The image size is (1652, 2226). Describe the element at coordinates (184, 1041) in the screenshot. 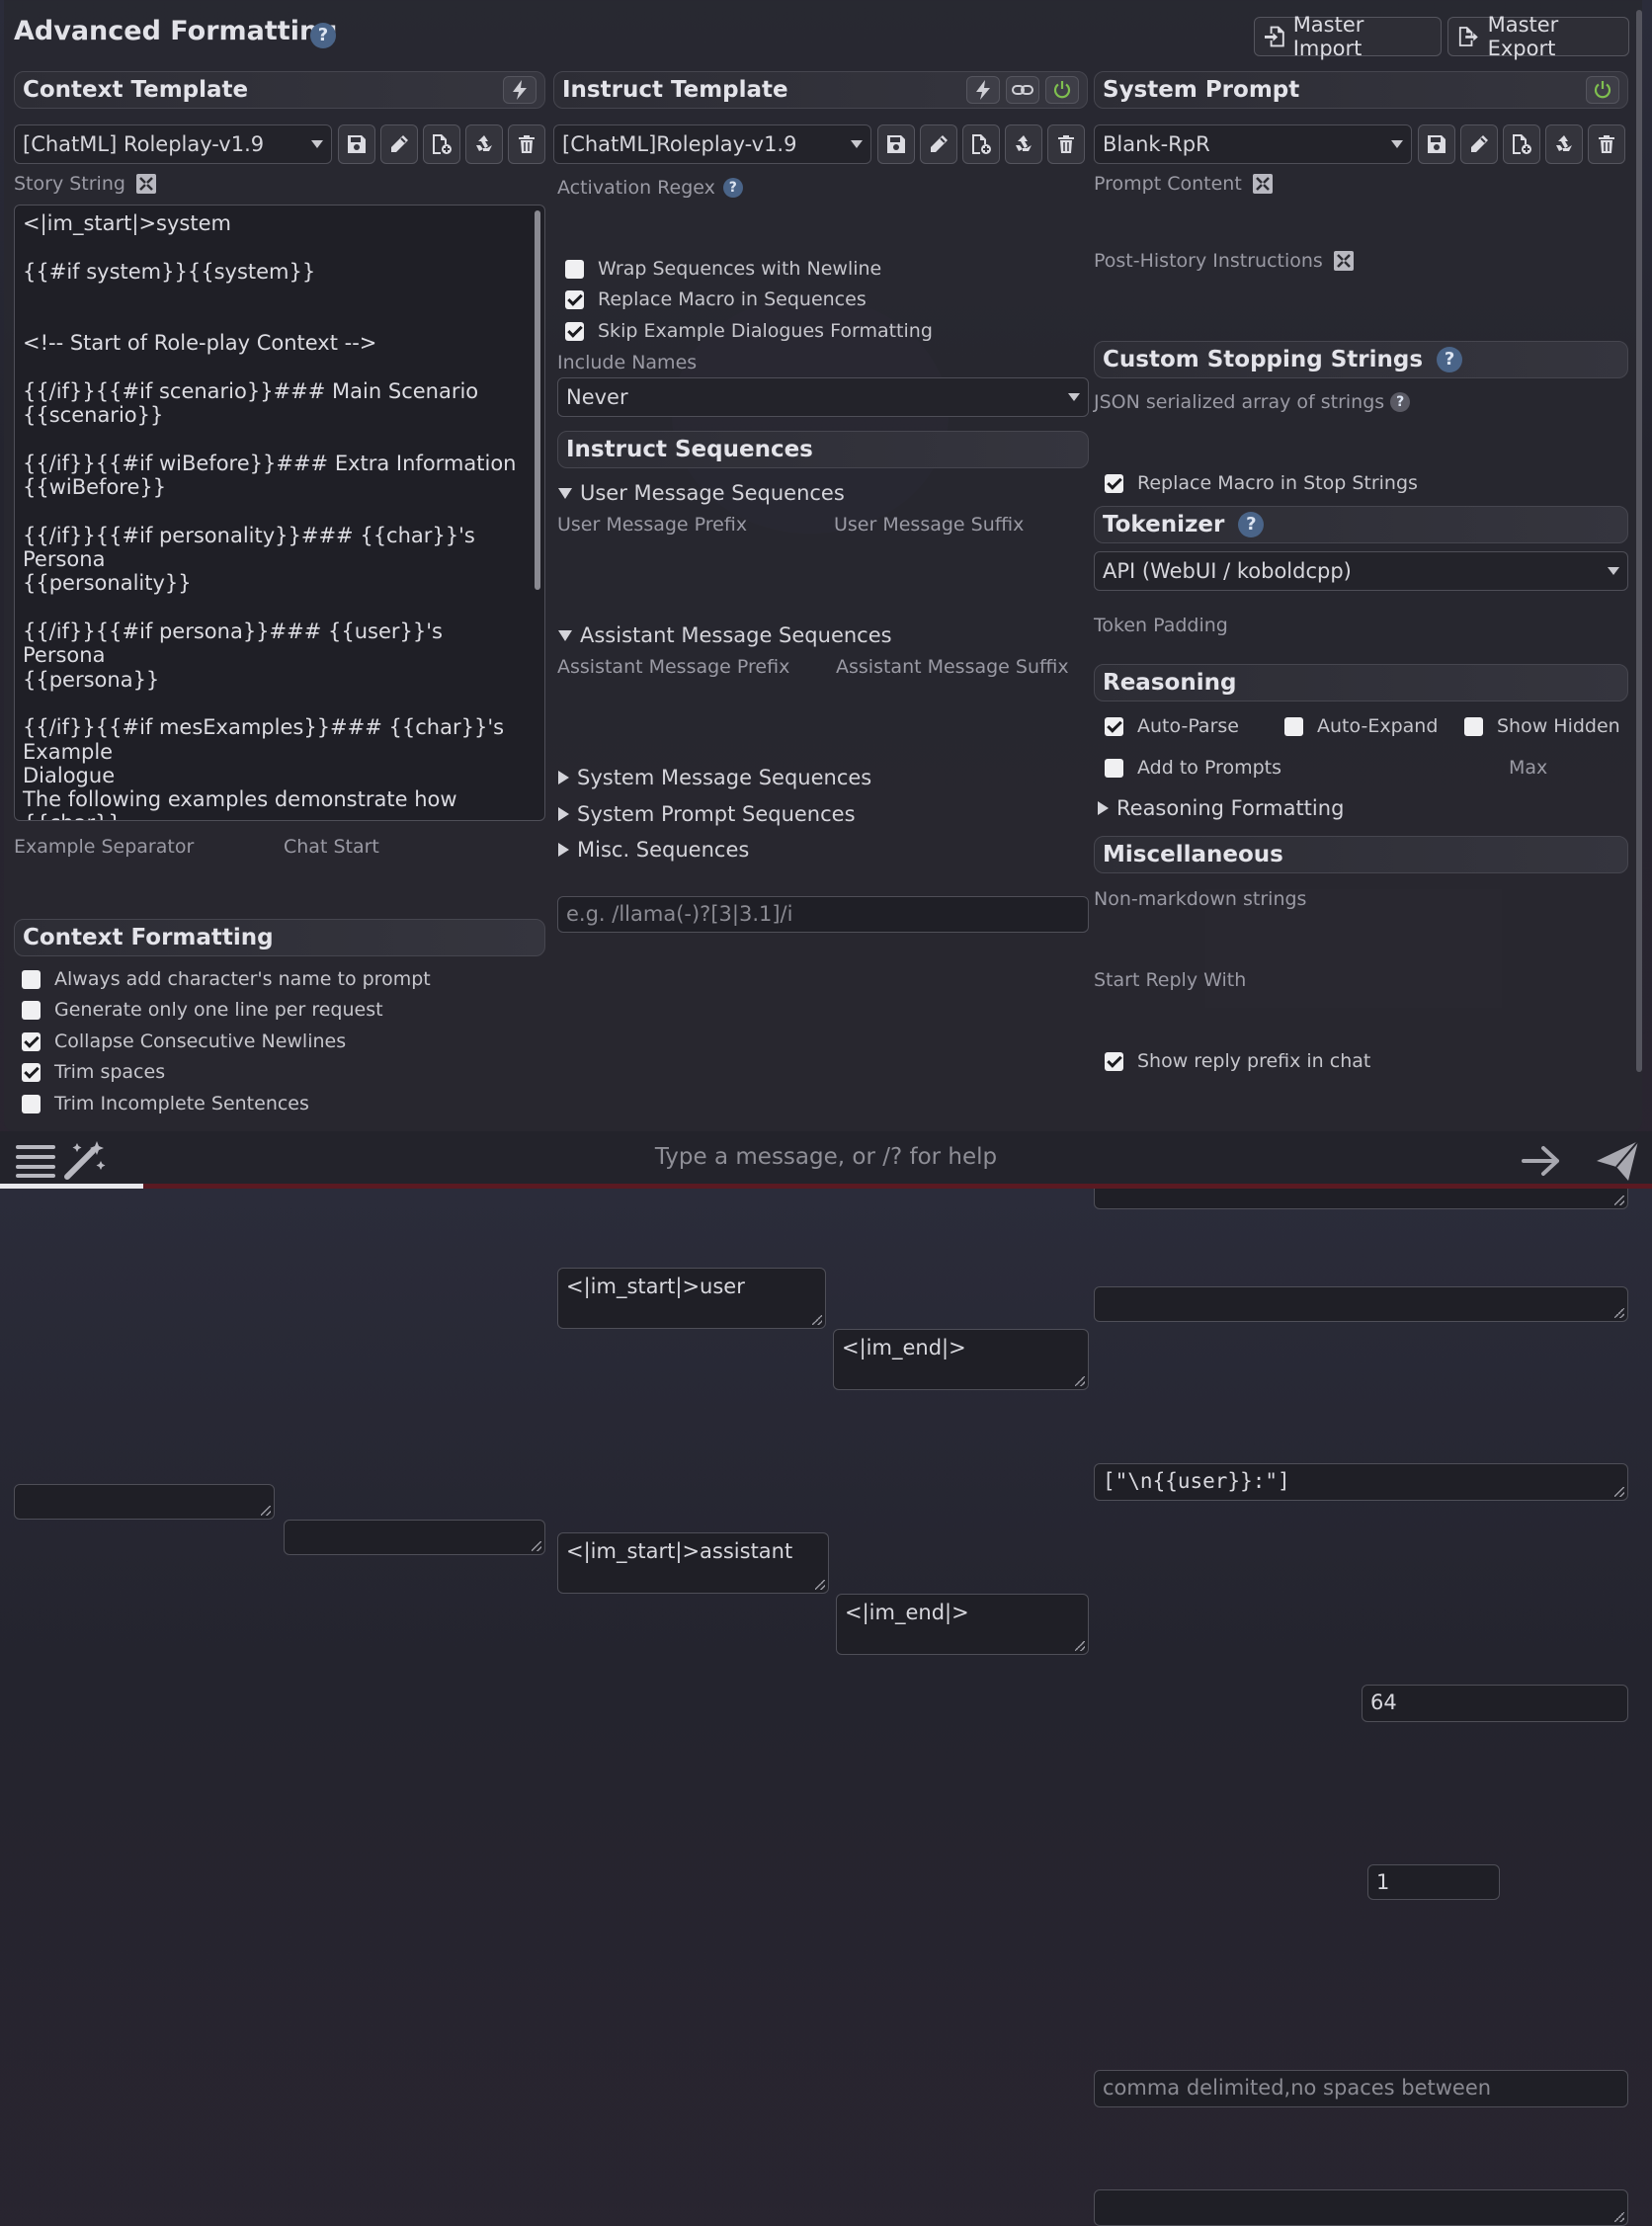

I see `option-collapse-newlines: Collapse Consecutive Newlines` at that location.